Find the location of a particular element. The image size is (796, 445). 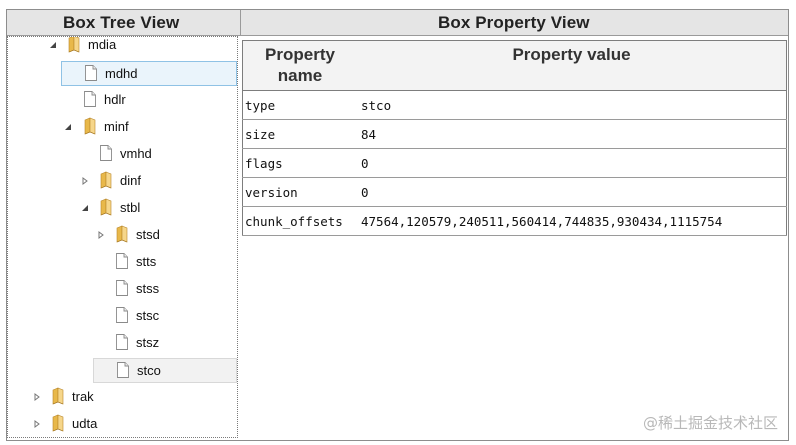

tree-node-mdhd: mdhd is located at coordinates (149, 73).